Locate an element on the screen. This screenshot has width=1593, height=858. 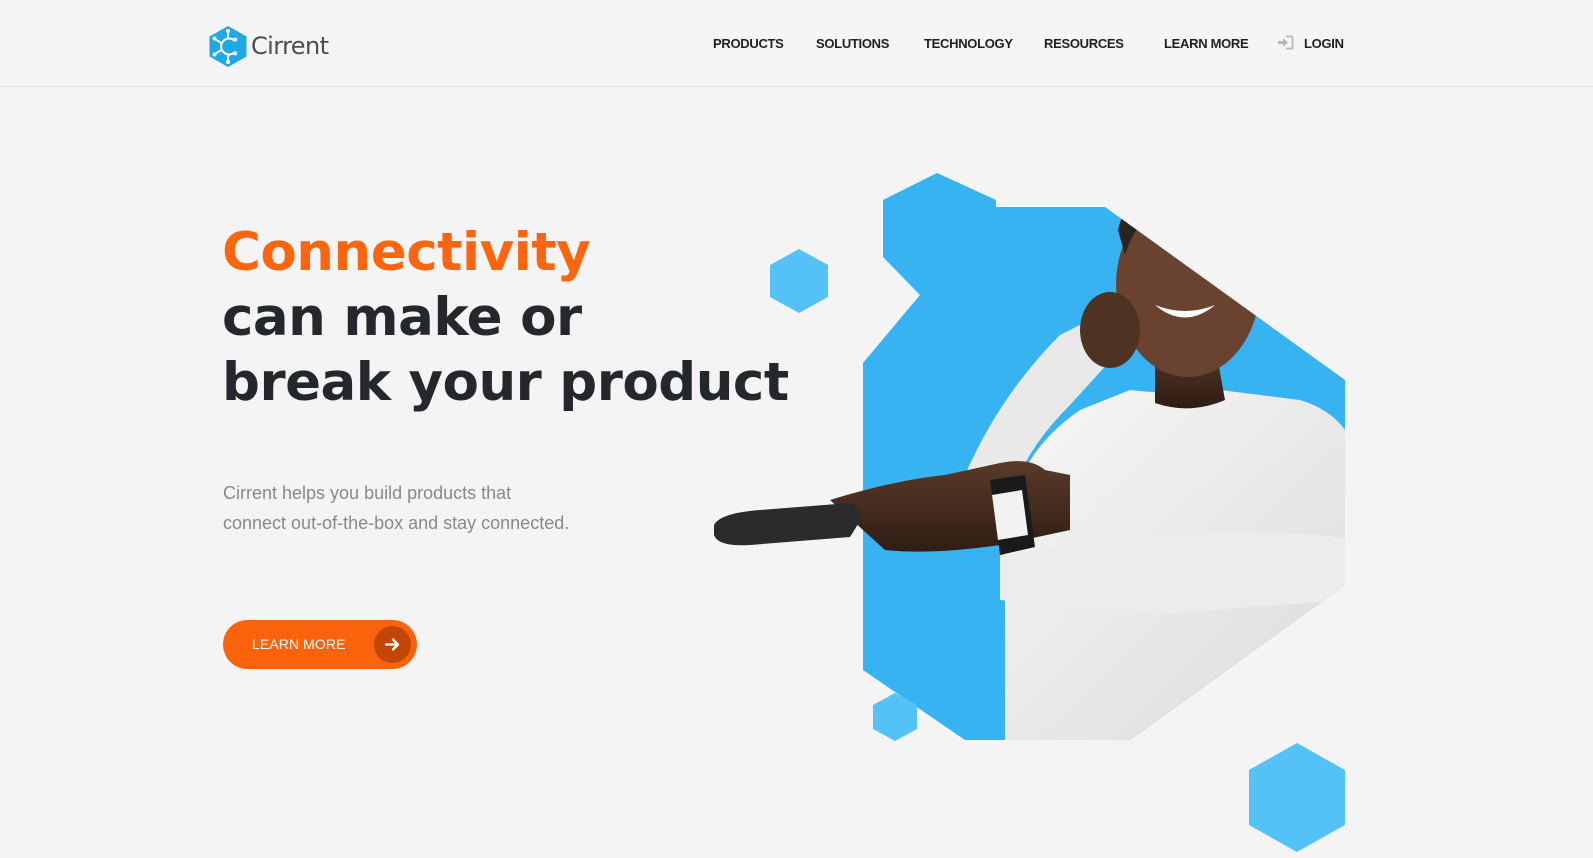
learn-more-button-label: LEARN MORE is located at coordinates (299, 644).